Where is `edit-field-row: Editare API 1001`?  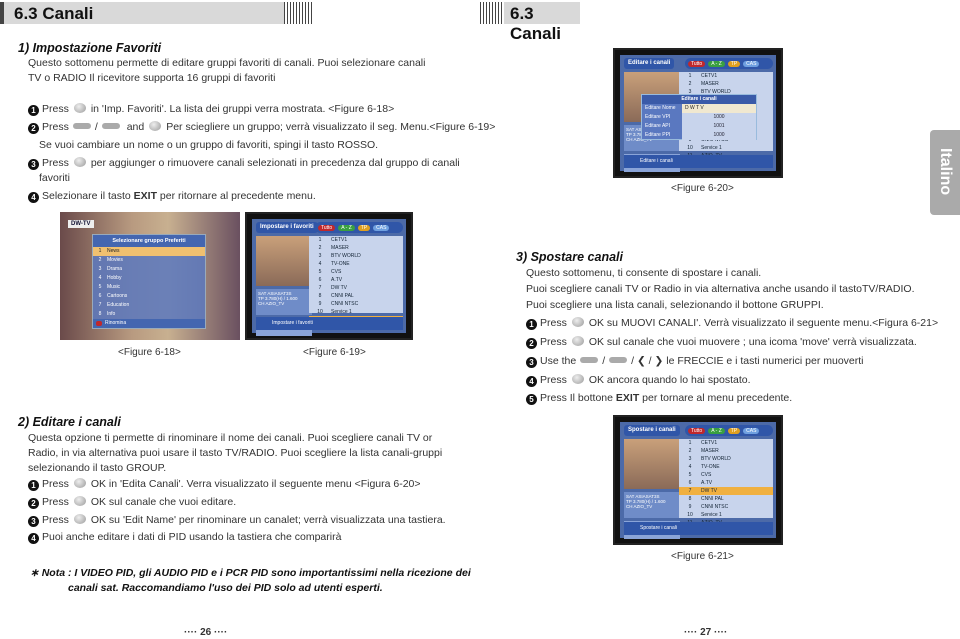 edit-field-row: Editare API 1001 is located at coordinates (699, 126).